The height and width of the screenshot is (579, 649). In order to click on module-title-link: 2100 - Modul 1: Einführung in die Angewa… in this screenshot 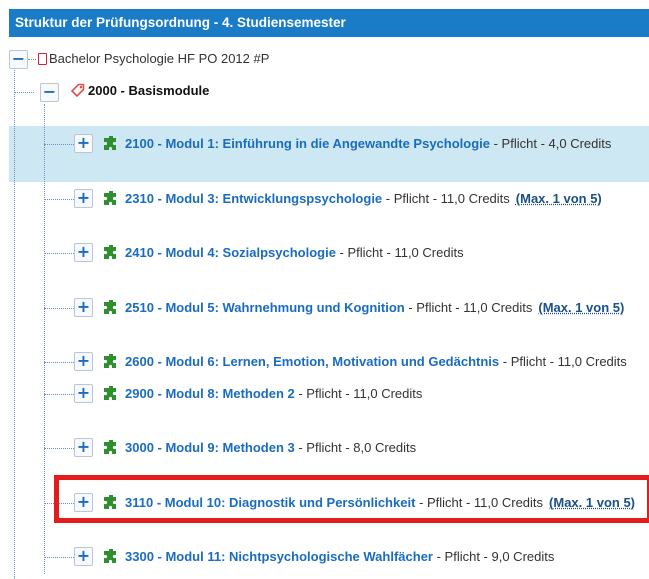, I will do `click(307, 143)`.